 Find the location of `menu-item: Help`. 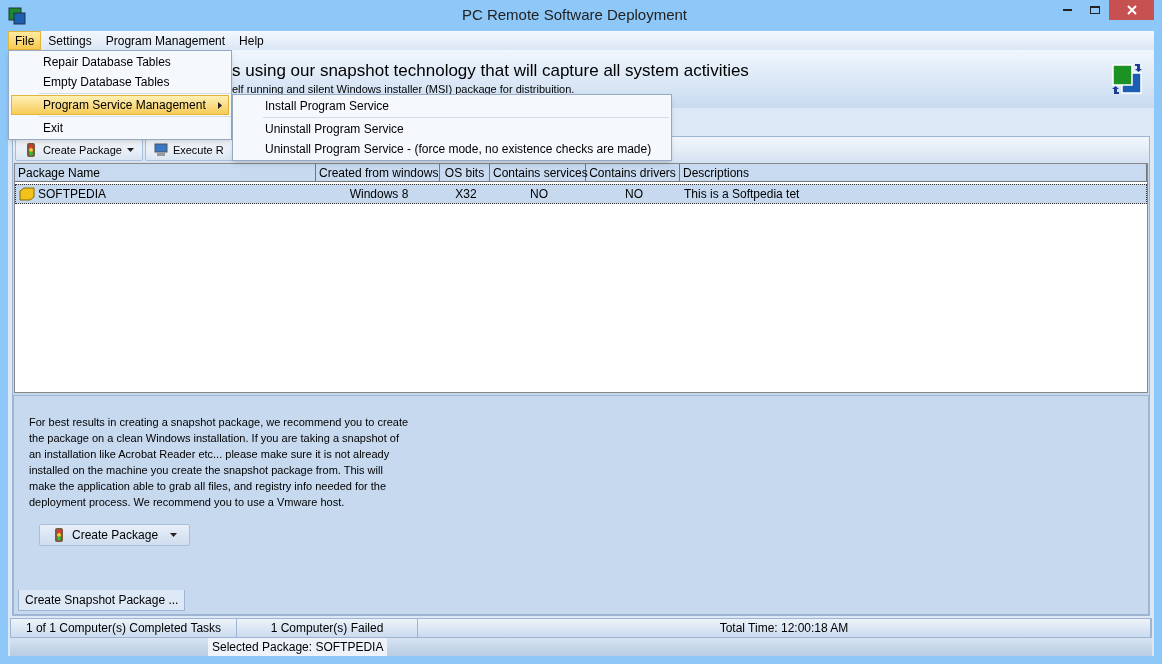

menu-item: Help is located at coordinates (251, 40).